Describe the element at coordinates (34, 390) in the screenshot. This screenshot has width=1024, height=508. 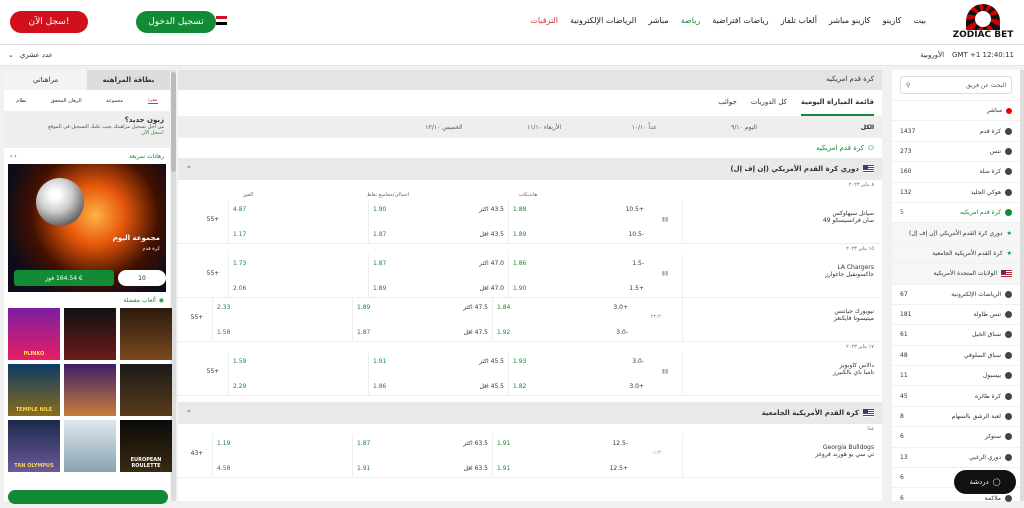
I see `game-tile: TEMPLE NILE` at that location.